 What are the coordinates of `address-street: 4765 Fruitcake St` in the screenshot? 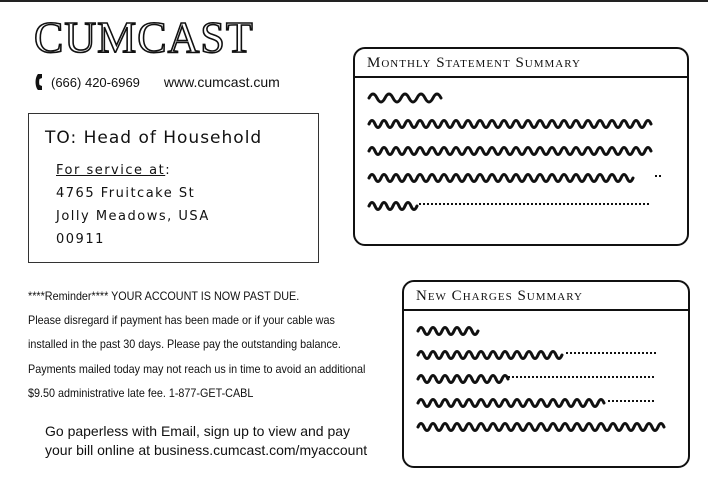 It's located at (126, 193).